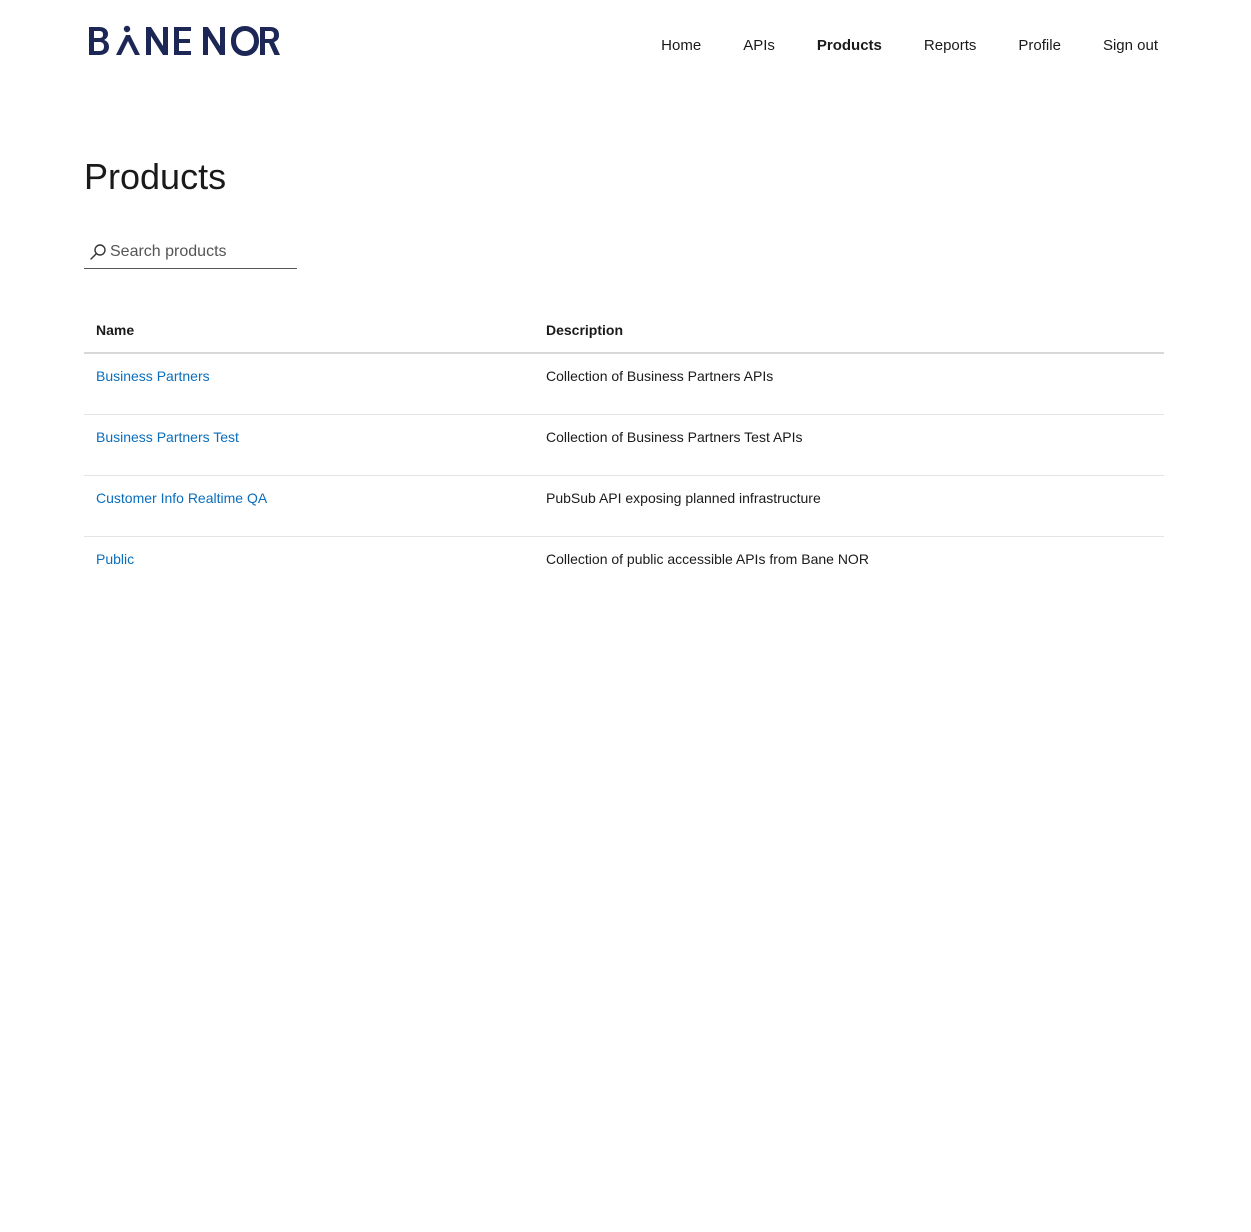  Describe the element at coordinates (200, 252) in the screenshot. I see `search-input` at that location.